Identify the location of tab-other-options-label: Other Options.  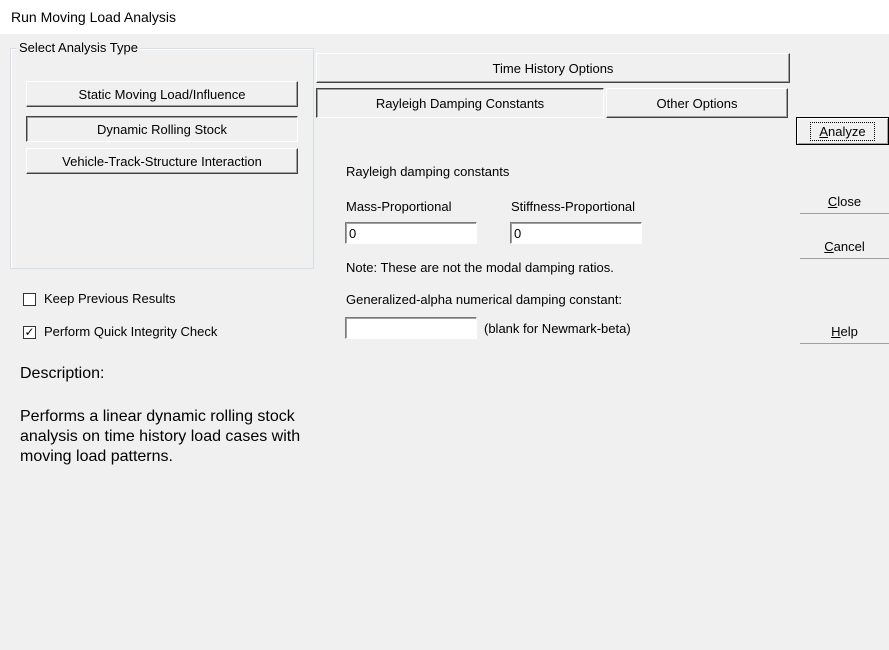
(697, 103).